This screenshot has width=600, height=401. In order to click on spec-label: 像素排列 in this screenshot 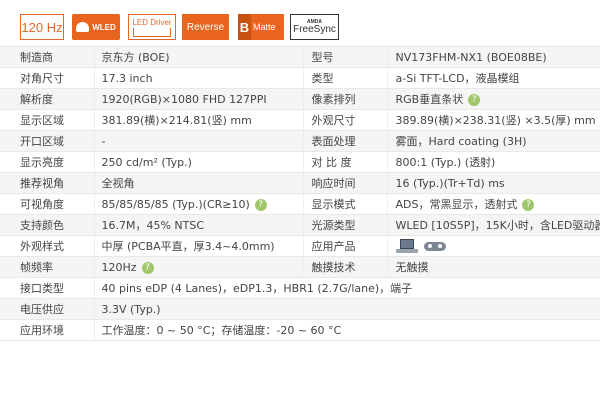, I will do `click(344, 99)`.